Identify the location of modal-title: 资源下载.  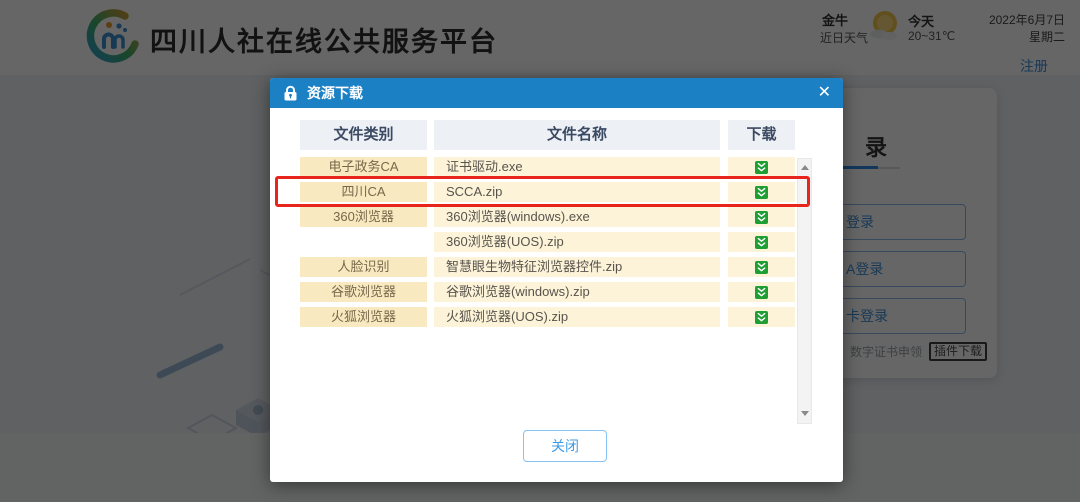
(335, 93).